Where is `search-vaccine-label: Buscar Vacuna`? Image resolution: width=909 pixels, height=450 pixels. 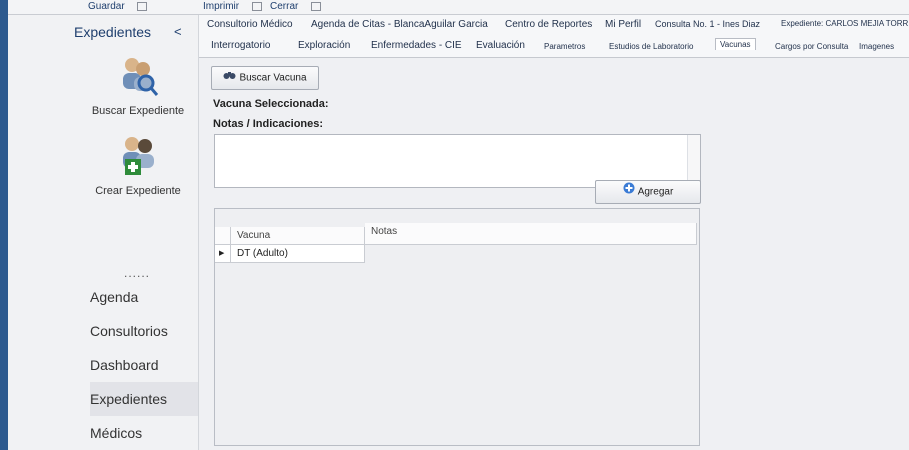 search-vaccine-label: Buscar Vacuna is located at coordinates (273, 78).